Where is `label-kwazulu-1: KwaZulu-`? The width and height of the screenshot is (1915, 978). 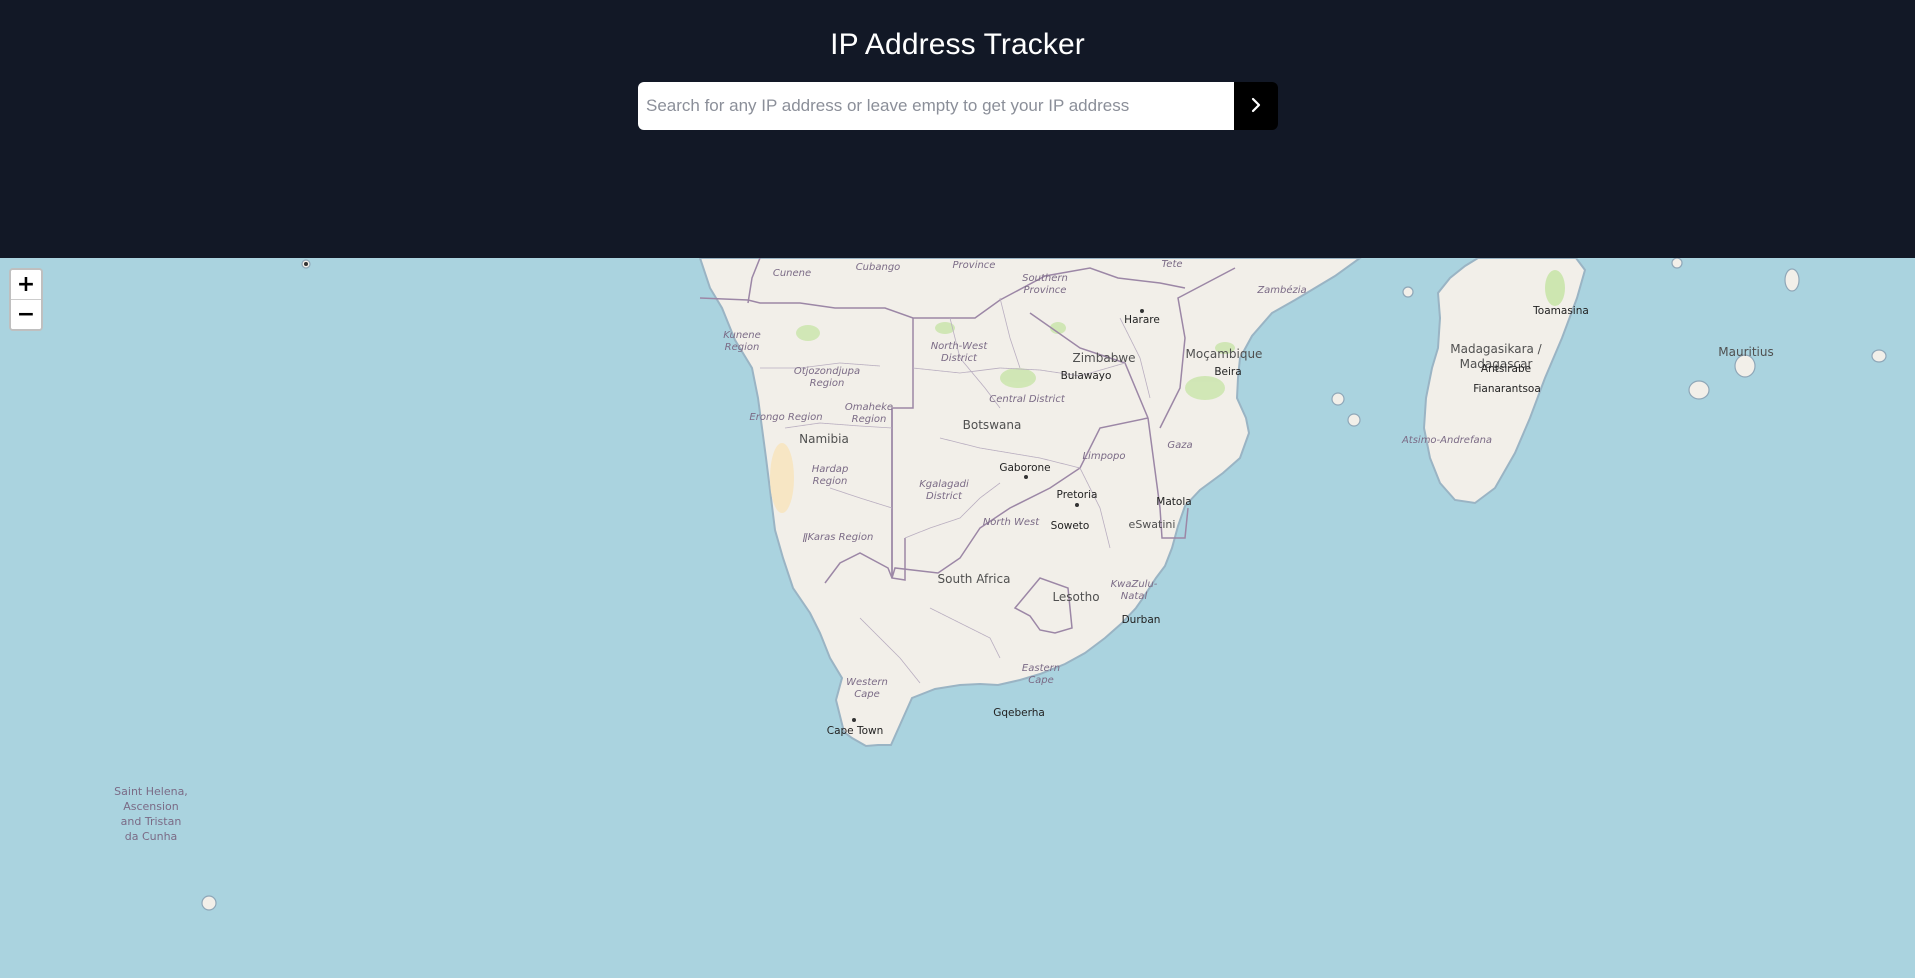
label-kwazulu-1: KwaZulu- is located at coordinates (1134, 584).